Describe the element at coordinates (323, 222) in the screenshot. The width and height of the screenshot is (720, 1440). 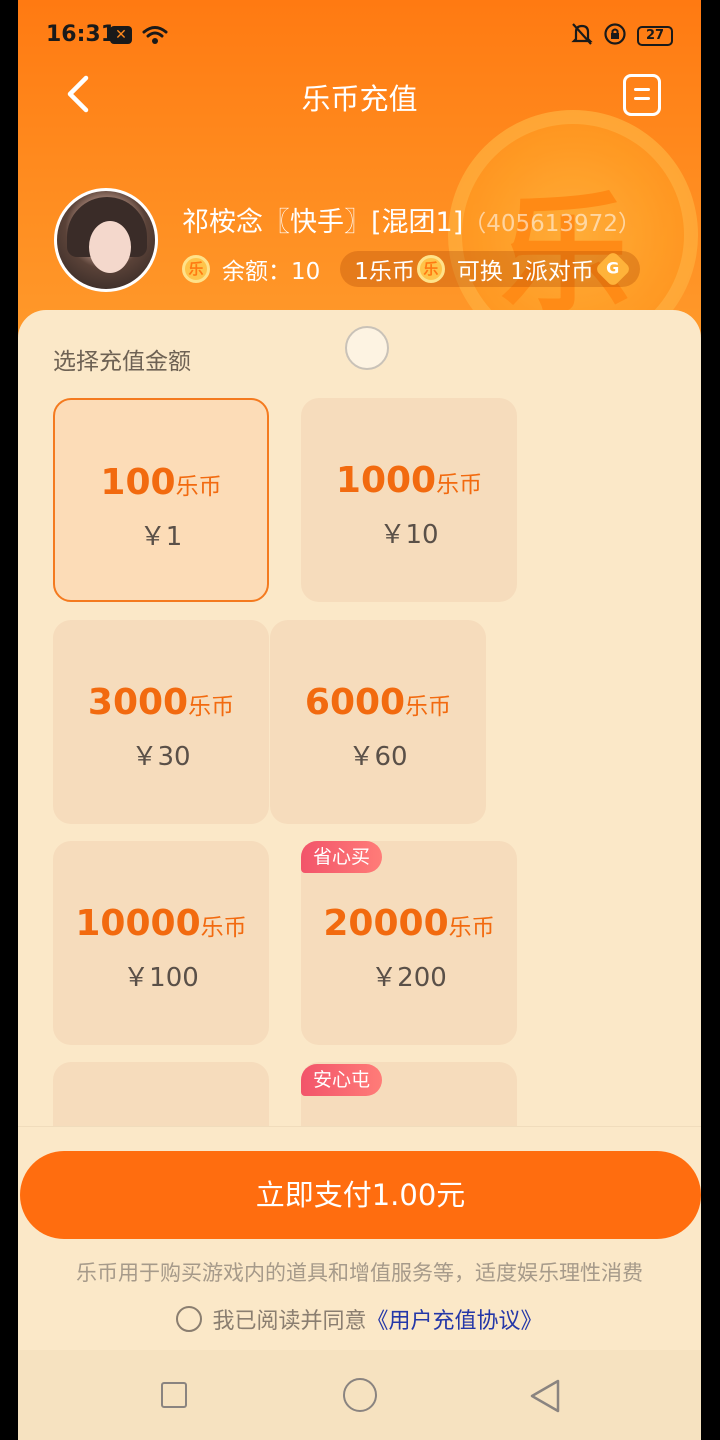
I see `user-name-text: 祁桉念〖快手〗[混团1]` at that location.